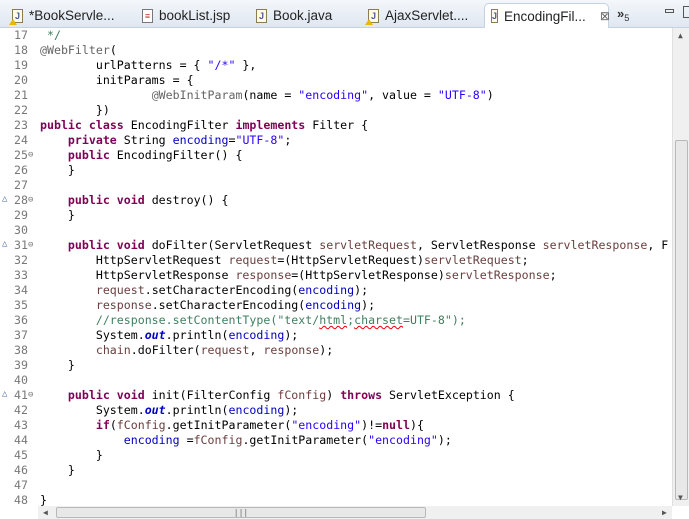 Image resolution: width=689 pixels, height=519 pixels. What do you see at coordinates (680, 35) in the screenshot?
I see `scroll-up-icon: ▲` at bounding box center [680, 35].